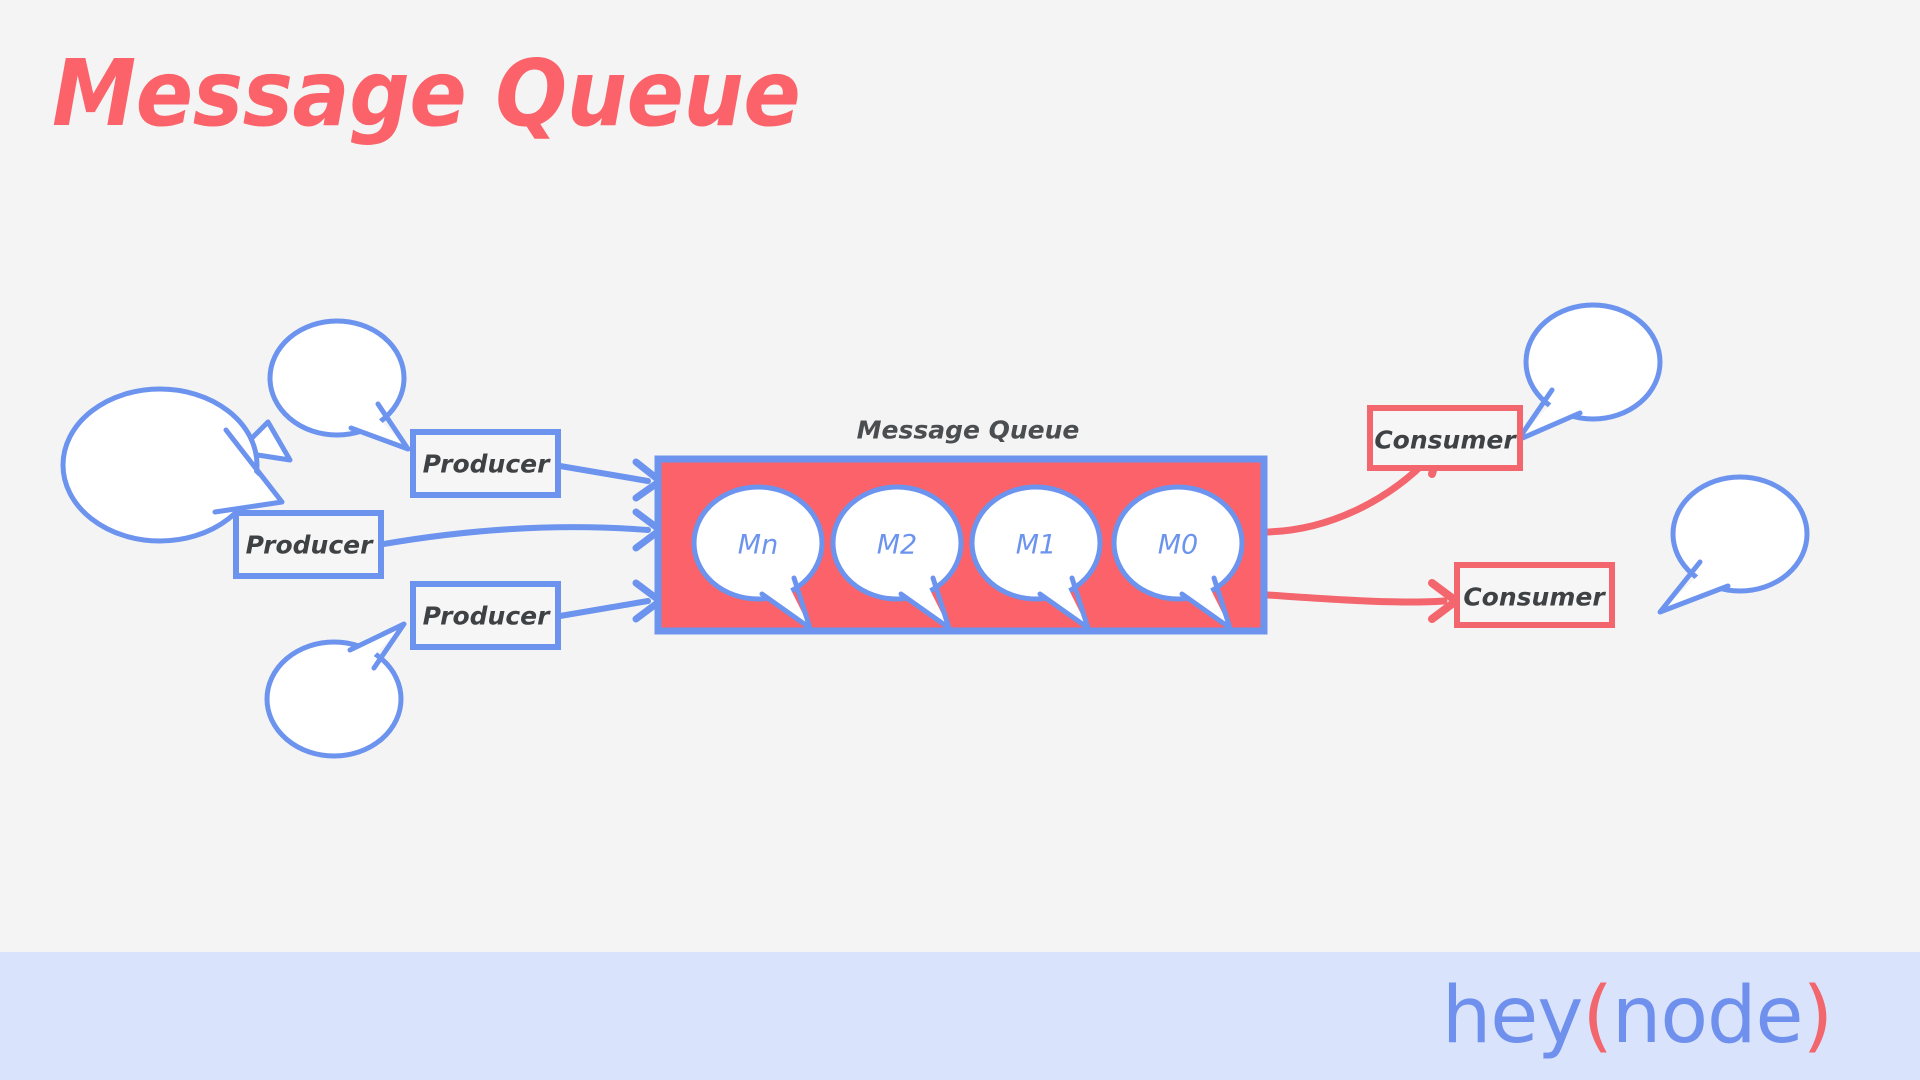 This screenshot has height=1080, width=1920. Describe the element at coordinates (1597, 1016) in the screenshot. I see `logo-paren-open: (` at that location.